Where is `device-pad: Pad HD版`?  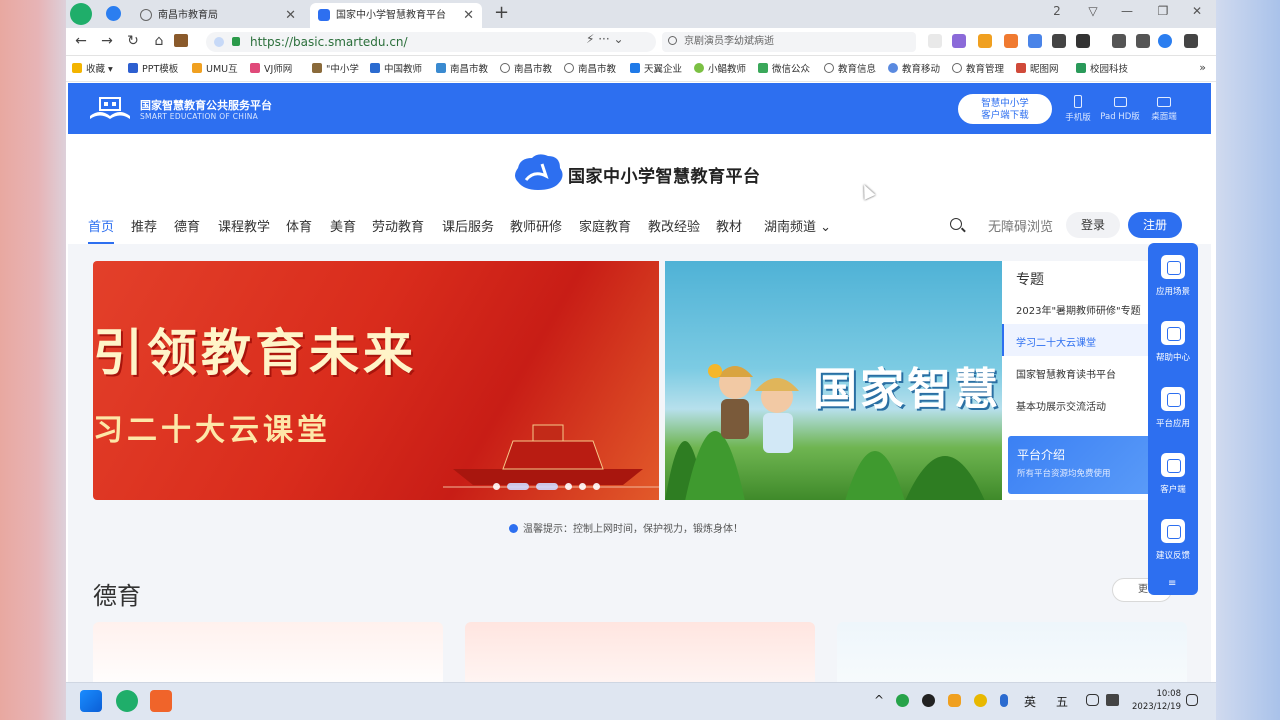
device-pad: Pad HD版 is located at coordinates (1120, 108).